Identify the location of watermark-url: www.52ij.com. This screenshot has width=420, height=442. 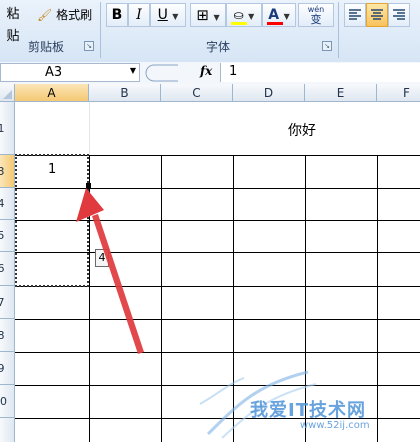
(335, 425).